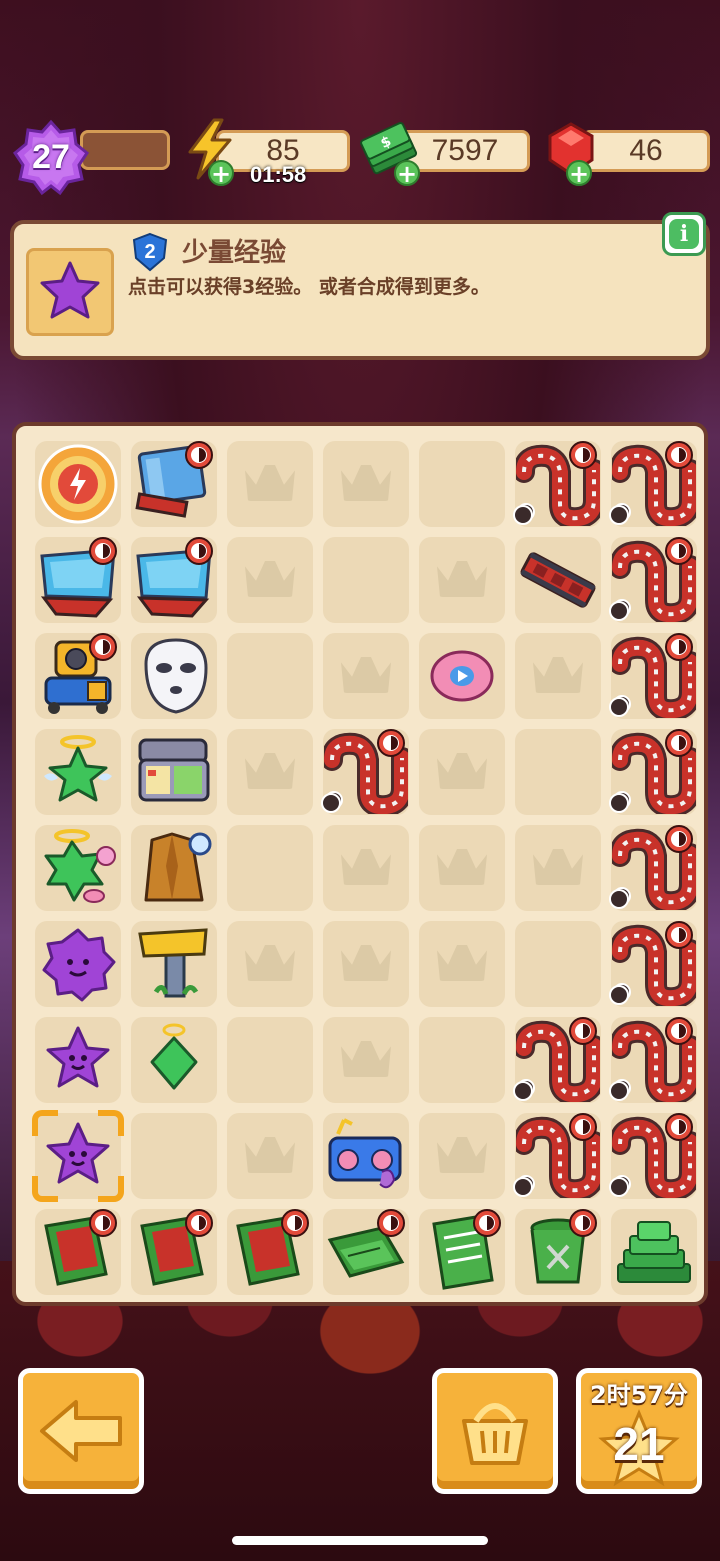  I want to click on film-strip-icon, so click(558, 580).